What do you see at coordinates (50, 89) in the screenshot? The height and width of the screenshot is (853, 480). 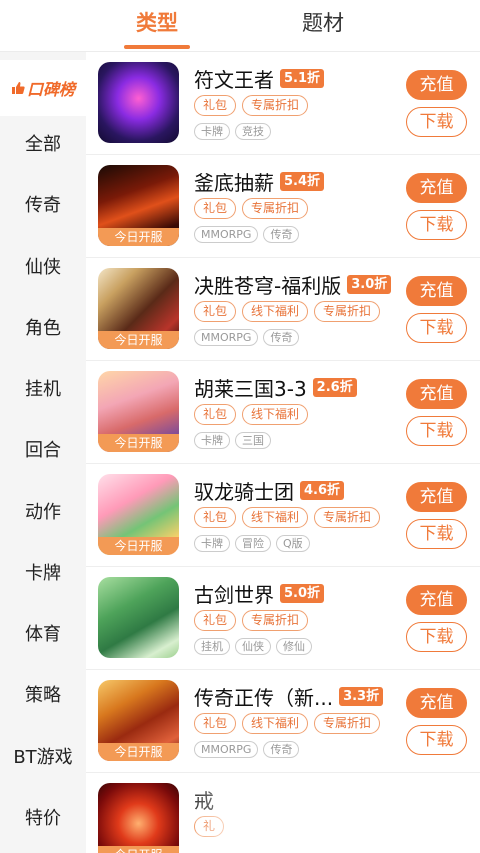 I see `reputation-text: 口碑榜` at bounding box center [50, 89].